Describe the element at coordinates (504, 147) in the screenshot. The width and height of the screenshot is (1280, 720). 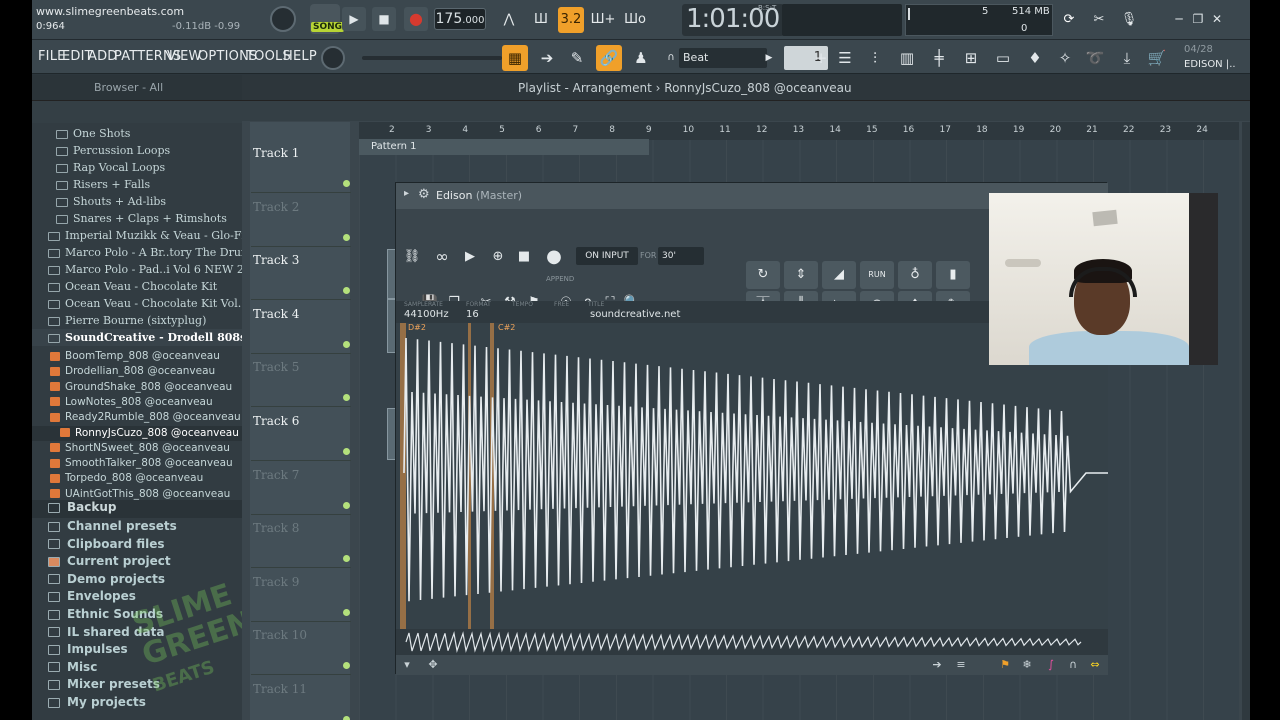
I see `pattern-clip: Pattern 1` at that location.